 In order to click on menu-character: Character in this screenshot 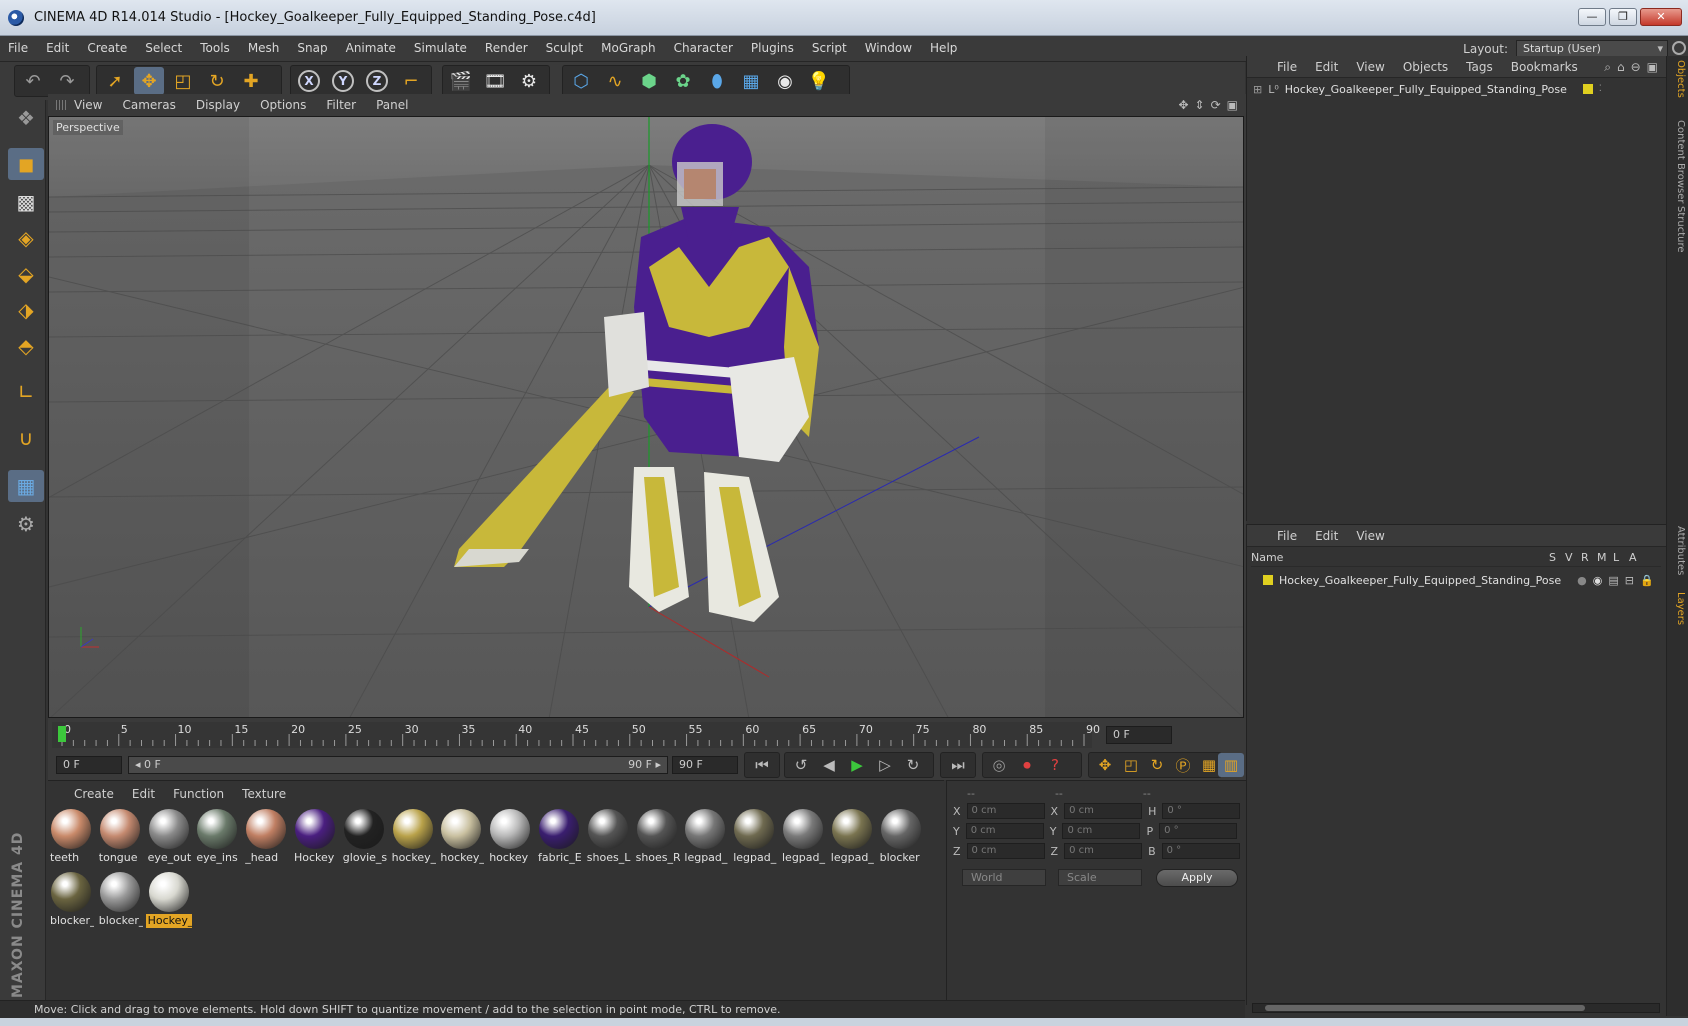, I will do `click(703, 48)`.